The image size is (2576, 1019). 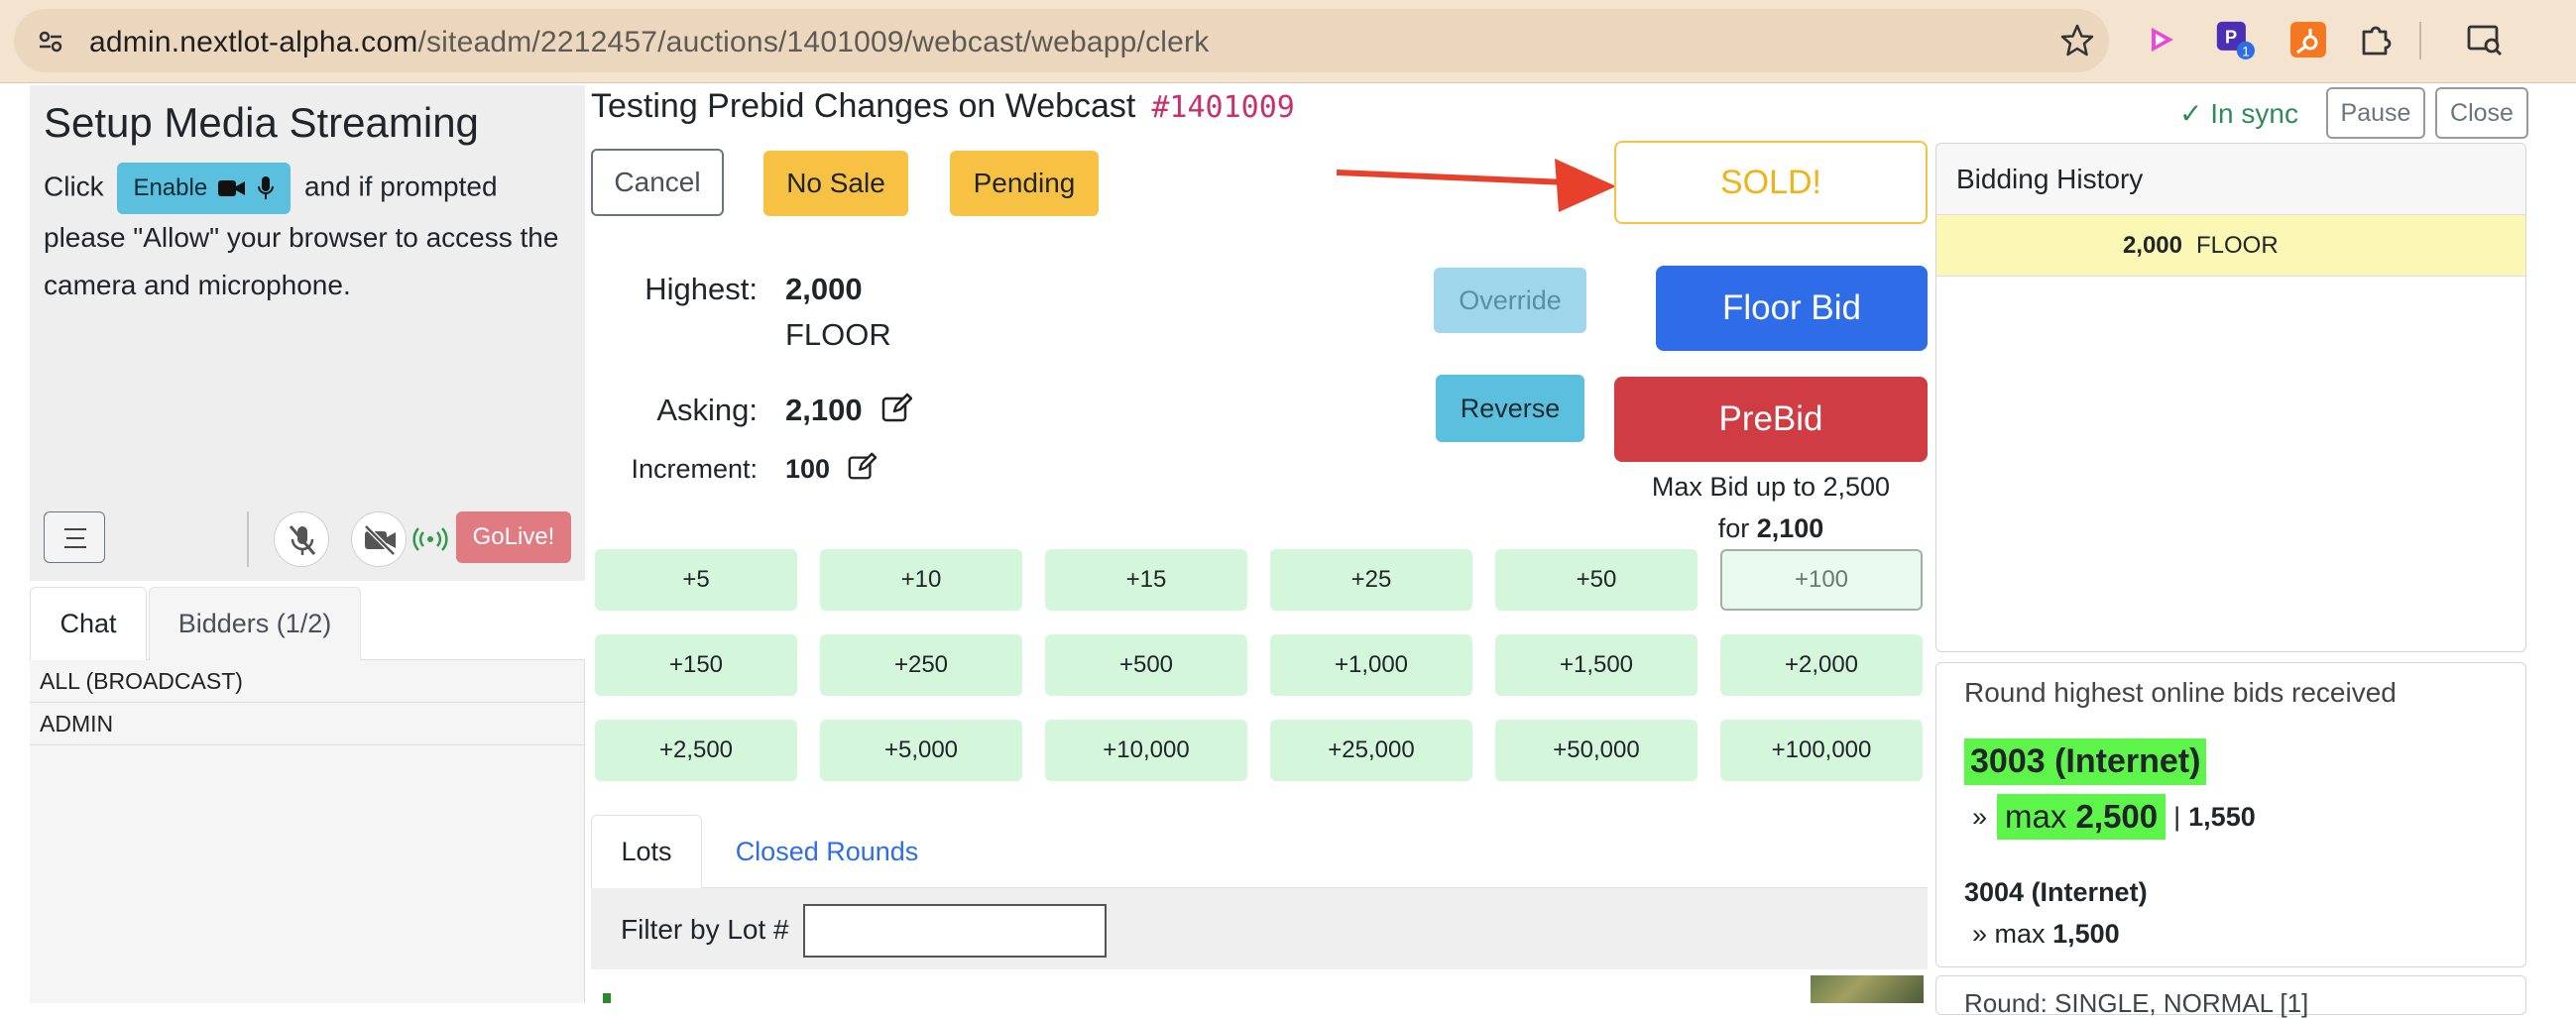 What do you see at coordinates (2077, 40) in the screenshot?
I see `bookmark-star-icon` at bounding box center [2077, 40].